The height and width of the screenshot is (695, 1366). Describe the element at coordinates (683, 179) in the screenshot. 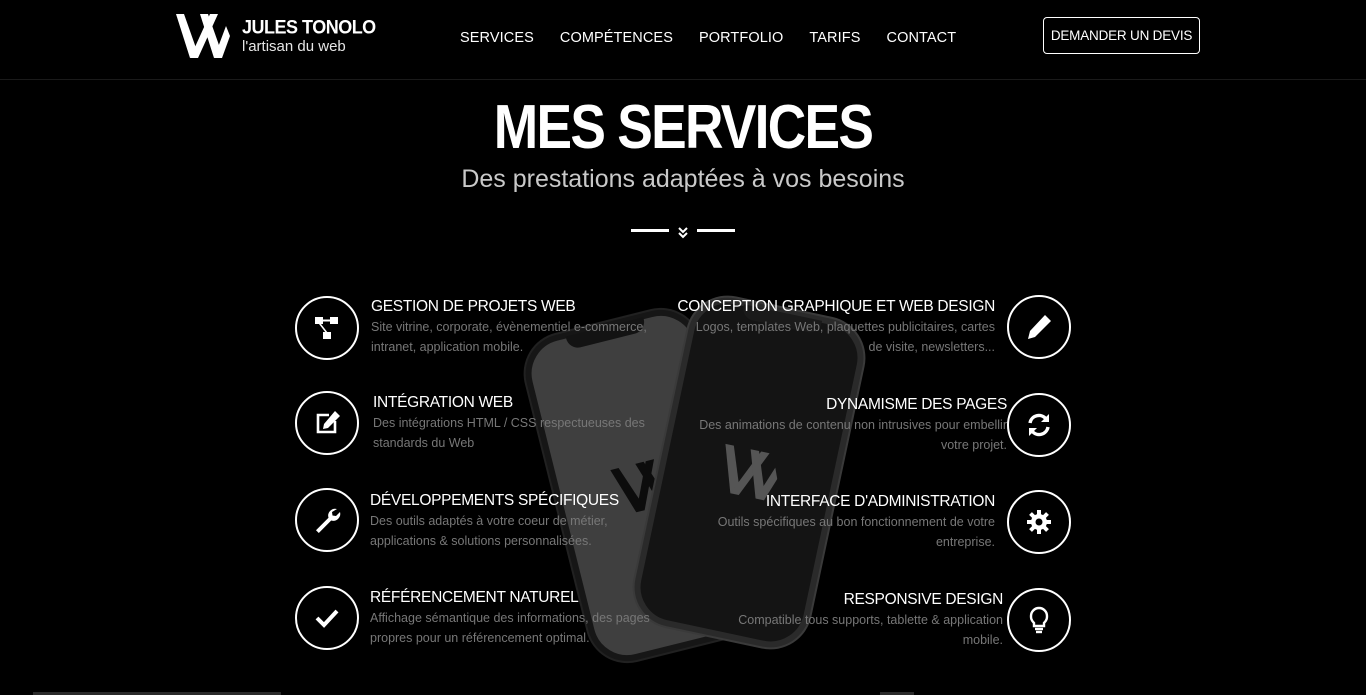

I see `page-subtitle: Des prestations adaptées à vos besoins` at that location.